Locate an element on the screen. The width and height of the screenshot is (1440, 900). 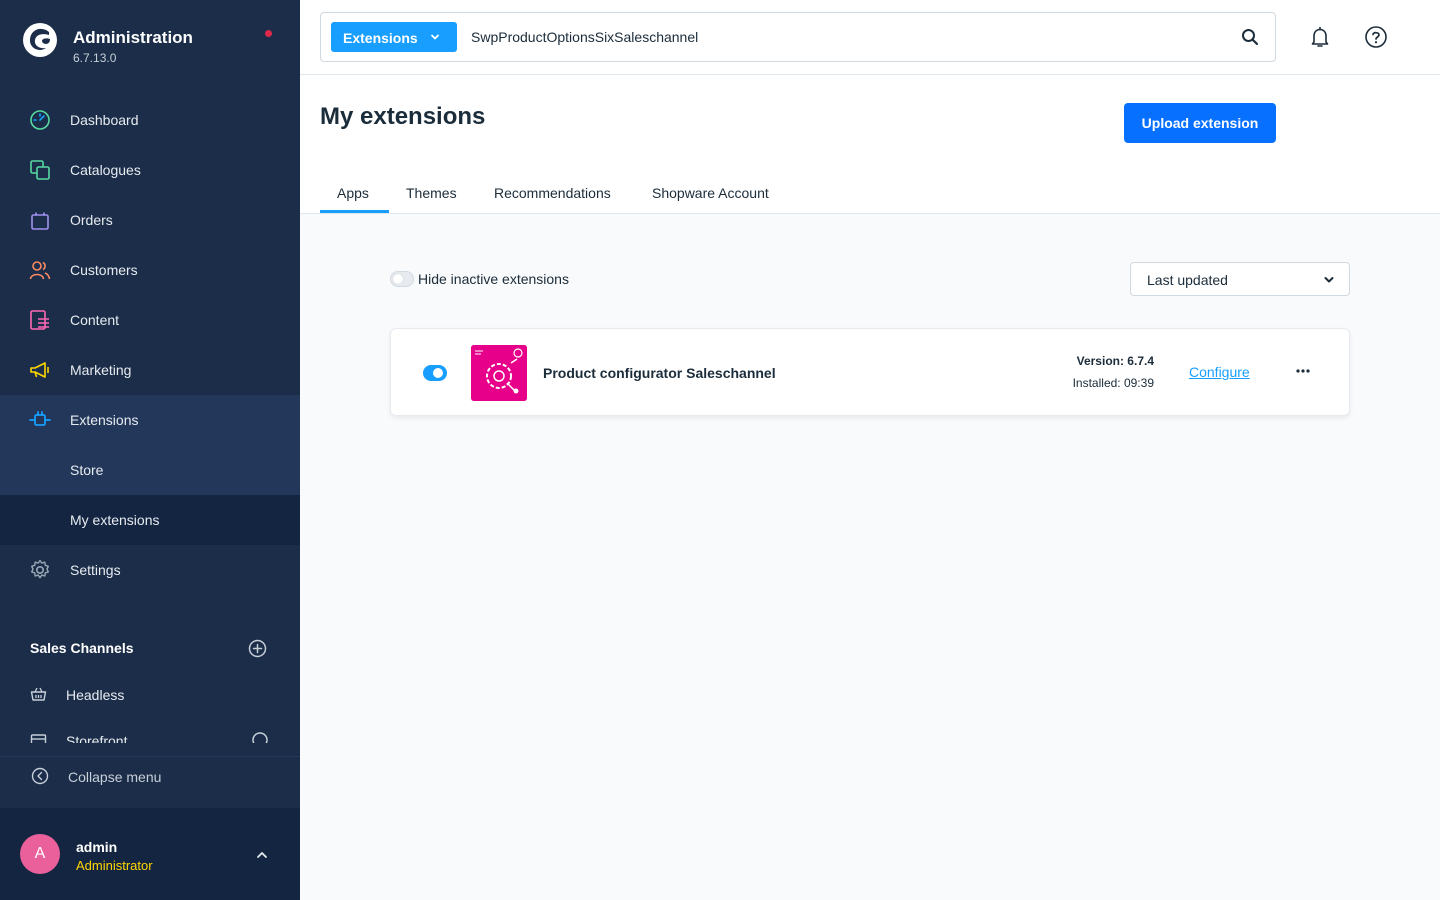
sidebar-item-store: Store is located at coordinates (150, 470).